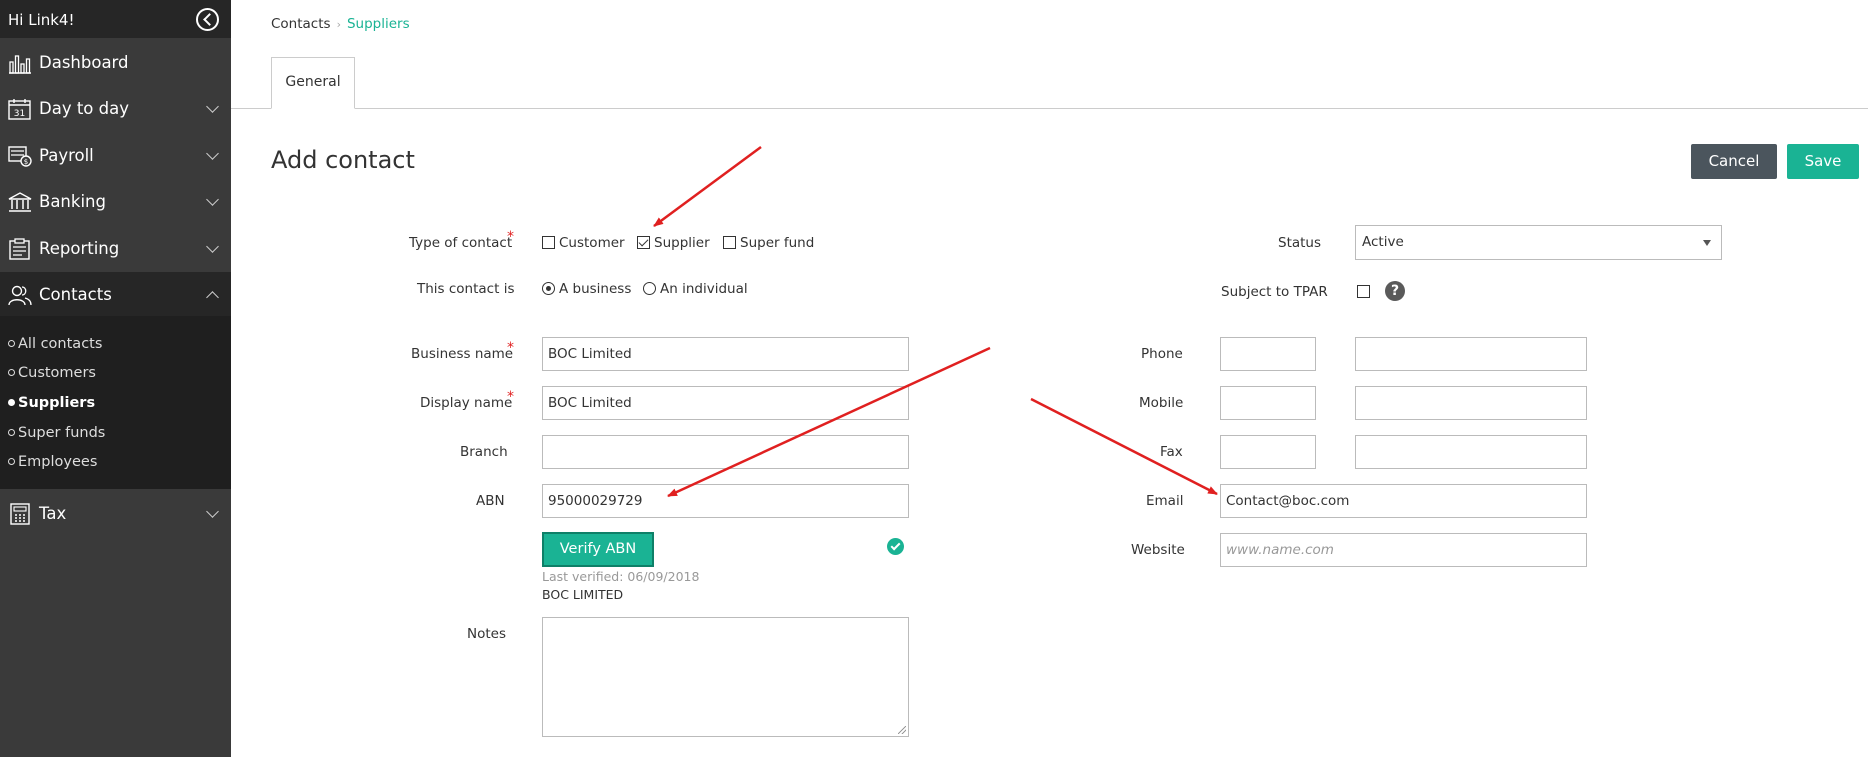  Describe the element at coordinates (895, 546) in the screenshot. I see `verified-check-icon` at that location.